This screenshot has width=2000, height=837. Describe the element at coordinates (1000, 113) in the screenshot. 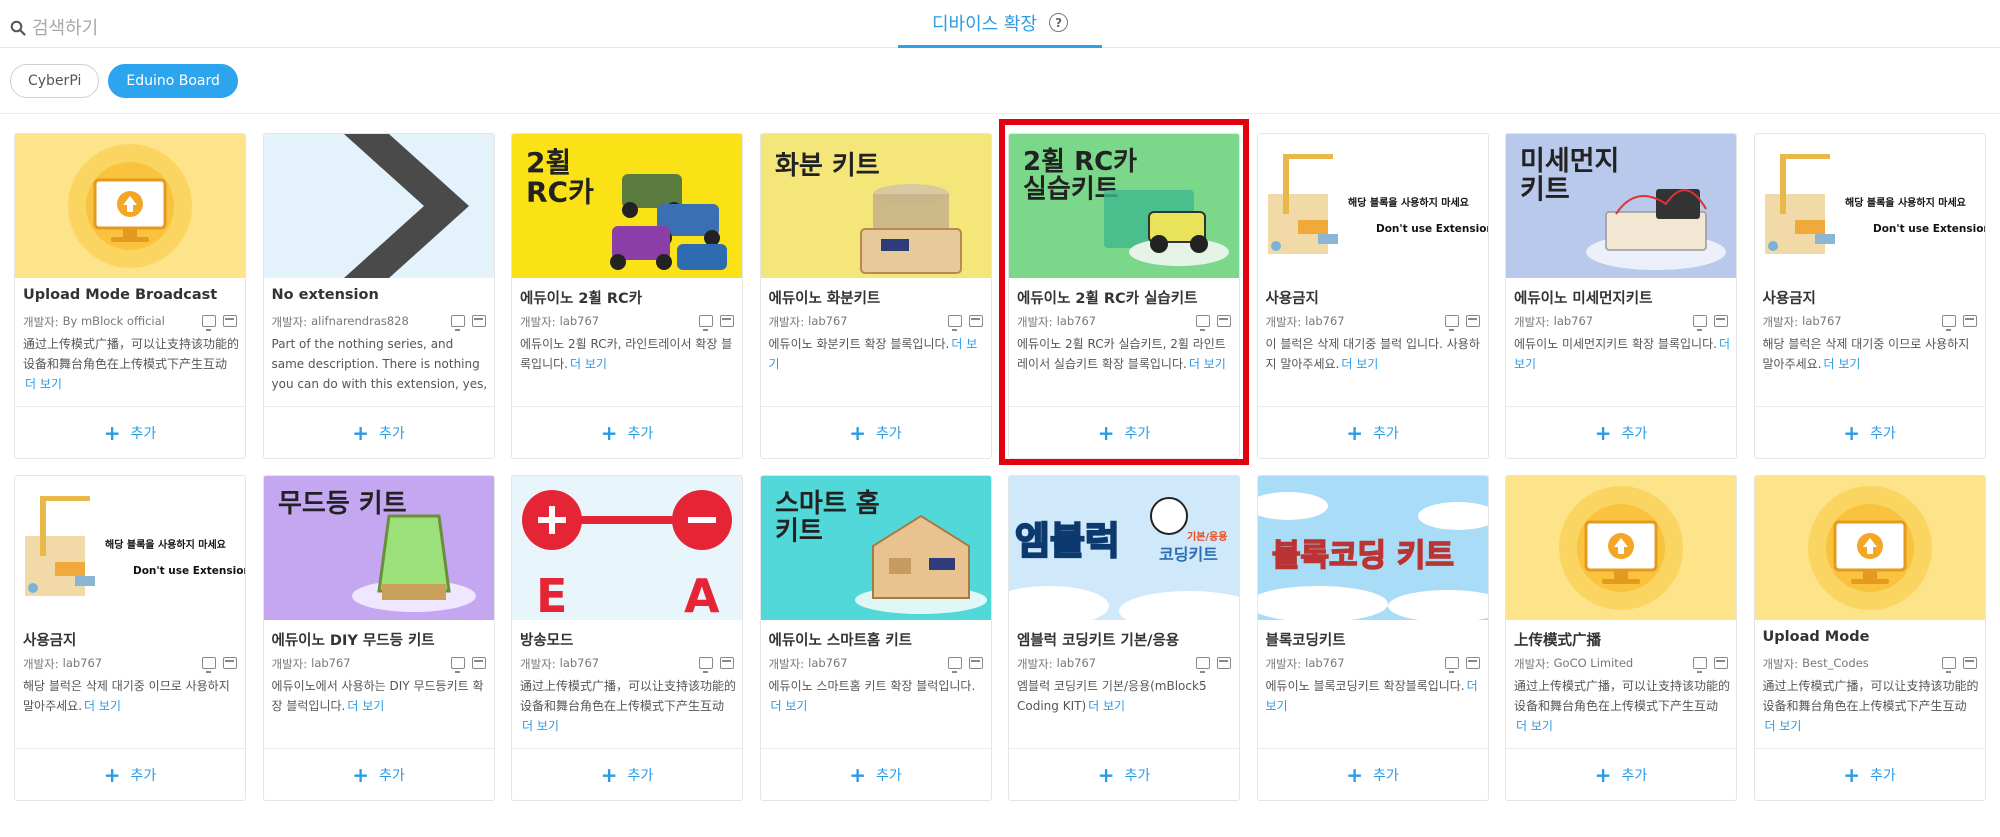

I see `divider` at that location.